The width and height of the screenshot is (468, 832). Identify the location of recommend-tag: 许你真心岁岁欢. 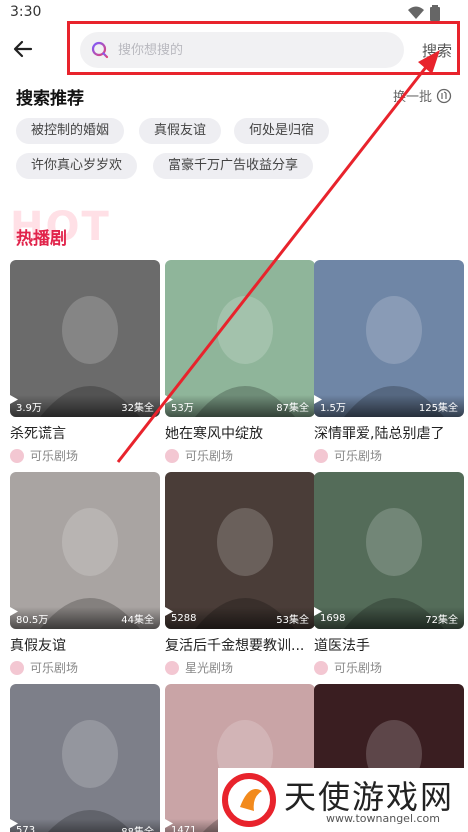
(77, 166).